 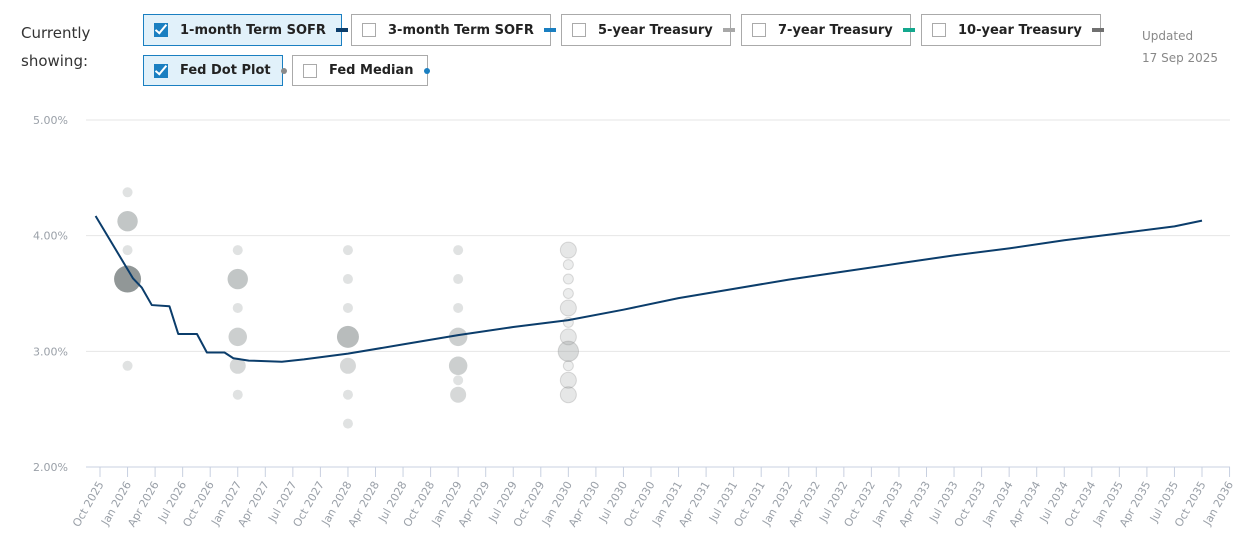 I want to click on y-tick-label: 2.00%, so click(x=50, y=467).